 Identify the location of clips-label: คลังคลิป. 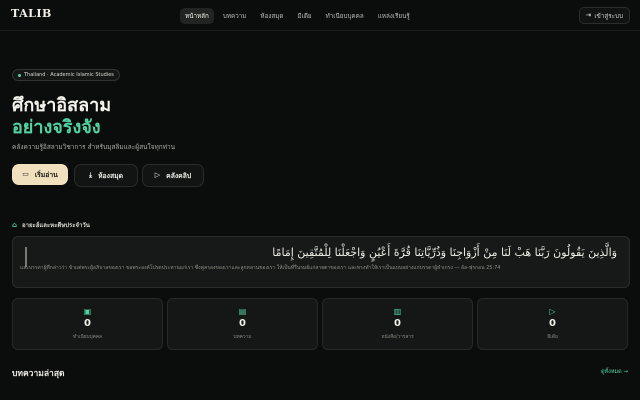
(179, 176).